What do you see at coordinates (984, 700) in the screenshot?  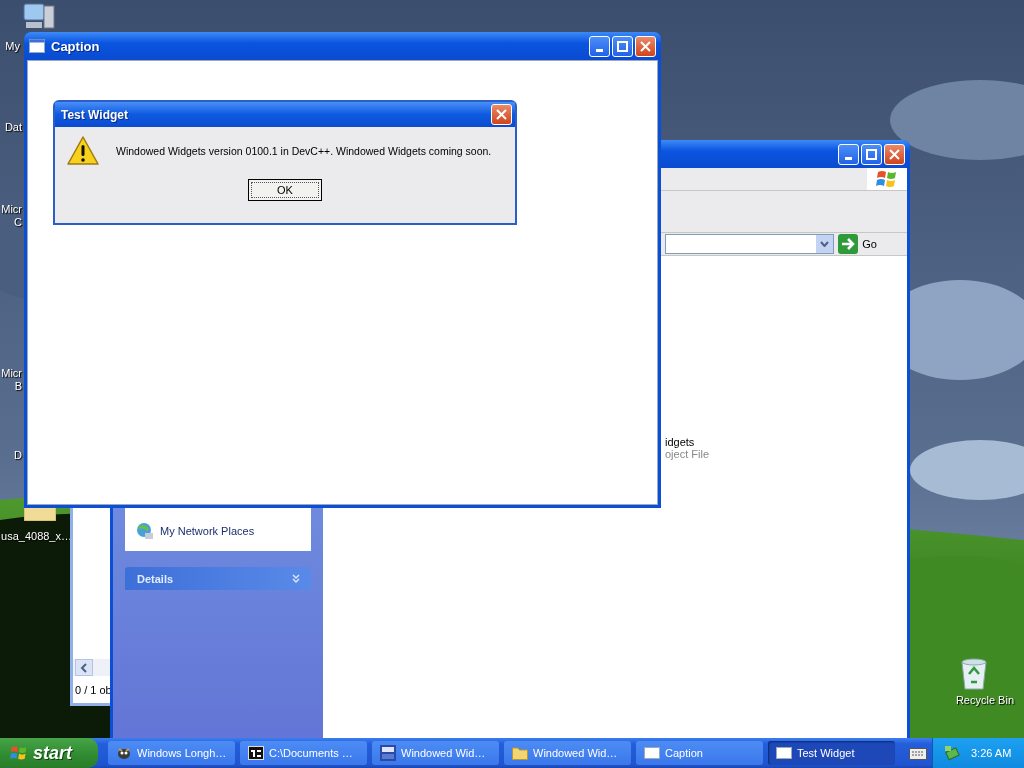 I see `desktop-icon-label: Recycle Bin` at bounding box center [984, 700].